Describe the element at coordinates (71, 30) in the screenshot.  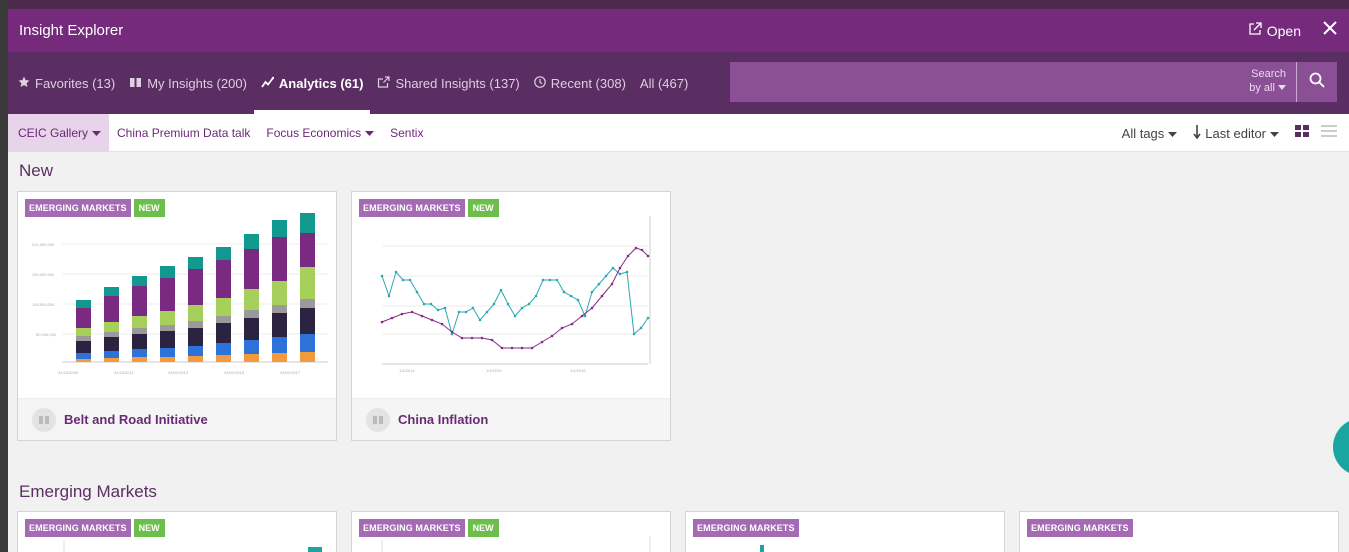
I see `window-title: Insight Explorer` at that location.